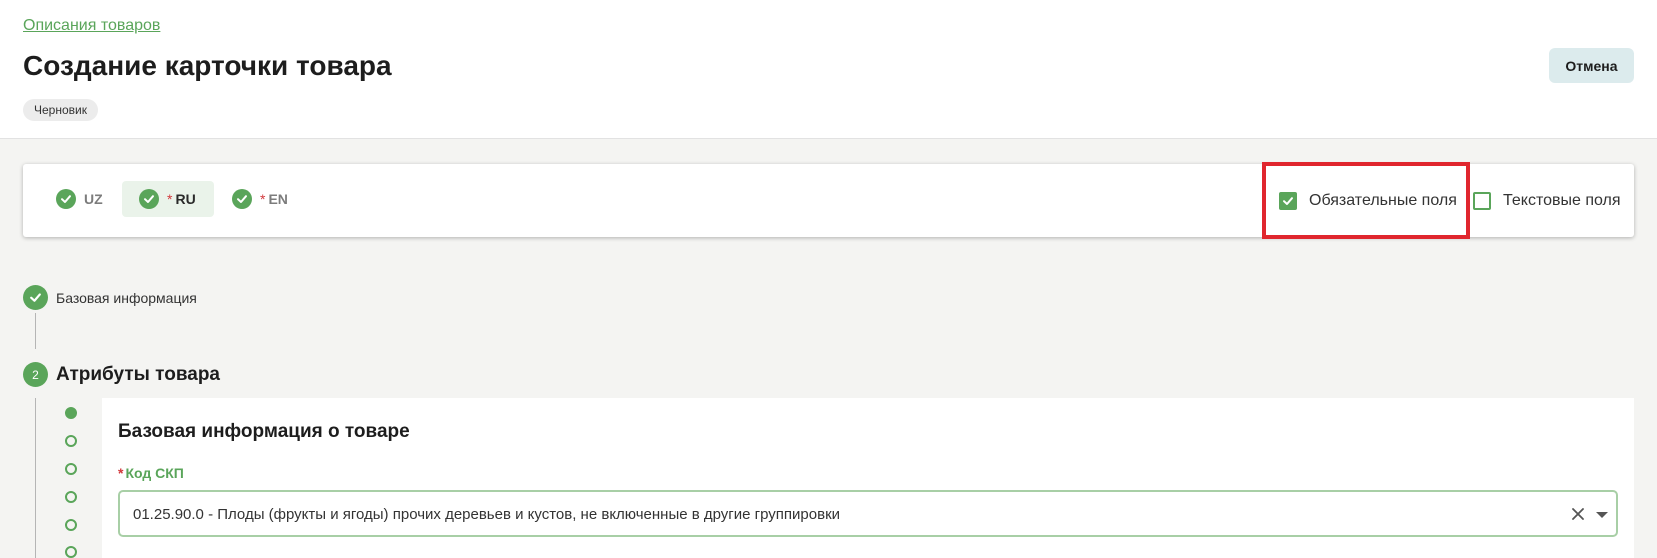  I want to click on step-complete-icon, so click(35, 297).